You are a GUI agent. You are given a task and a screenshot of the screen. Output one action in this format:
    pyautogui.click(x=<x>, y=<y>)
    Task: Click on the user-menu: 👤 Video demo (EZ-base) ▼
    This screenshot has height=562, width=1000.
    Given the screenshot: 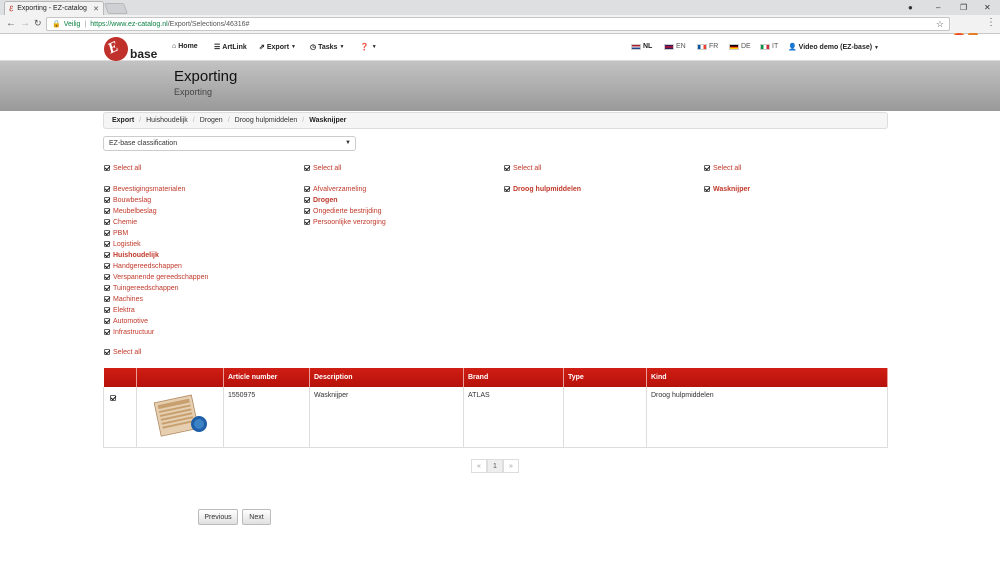 What is the action you would take?
    pyautogui.click(x=833, y=47)
    